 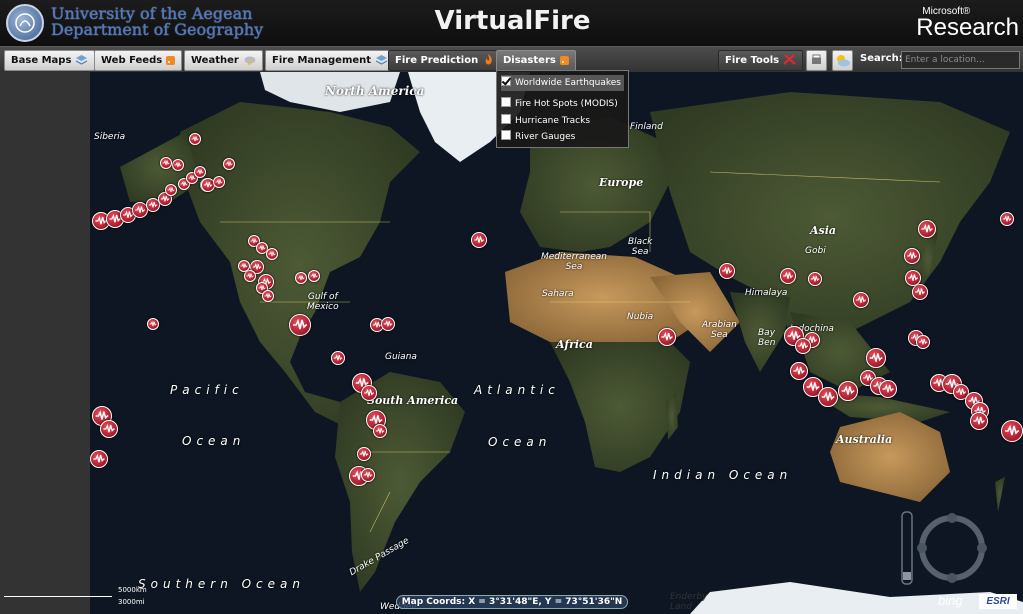 I want to click on fire-prediction-button: Fire Prediction, so click(x=445, y=60).